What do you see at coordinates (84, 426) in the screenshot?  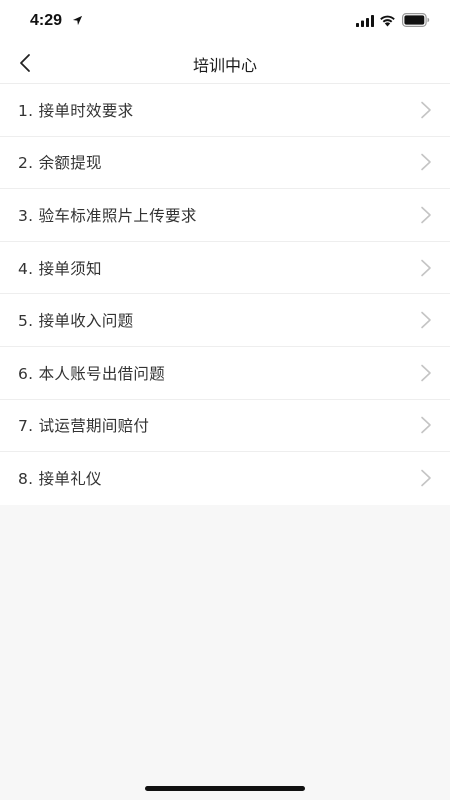 I see `list-item-label: 7. 试运营期间赔付` at bounding box center [84, 426].